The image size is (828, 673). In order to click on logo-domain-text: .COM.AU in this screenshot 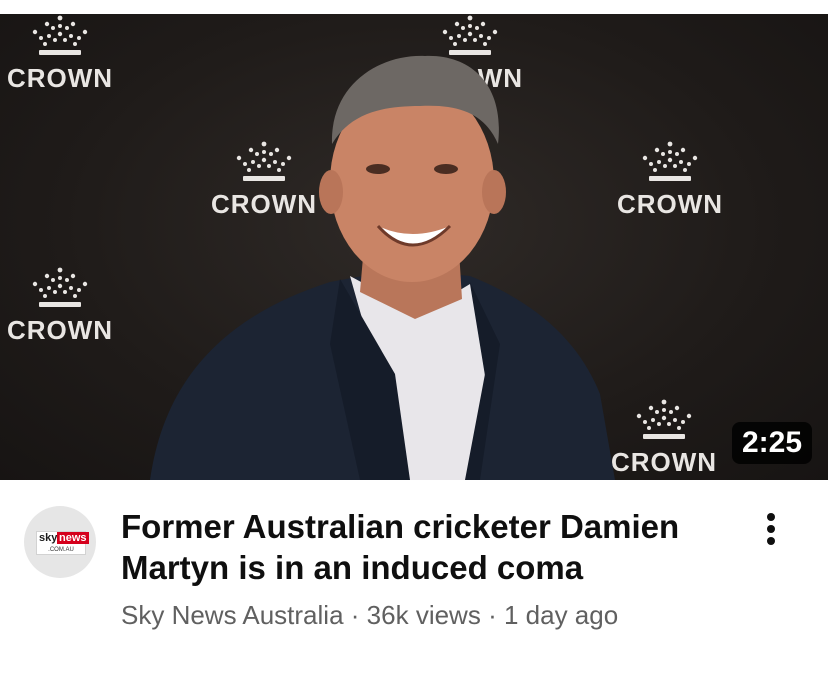, I will do `click(61, 550)`.